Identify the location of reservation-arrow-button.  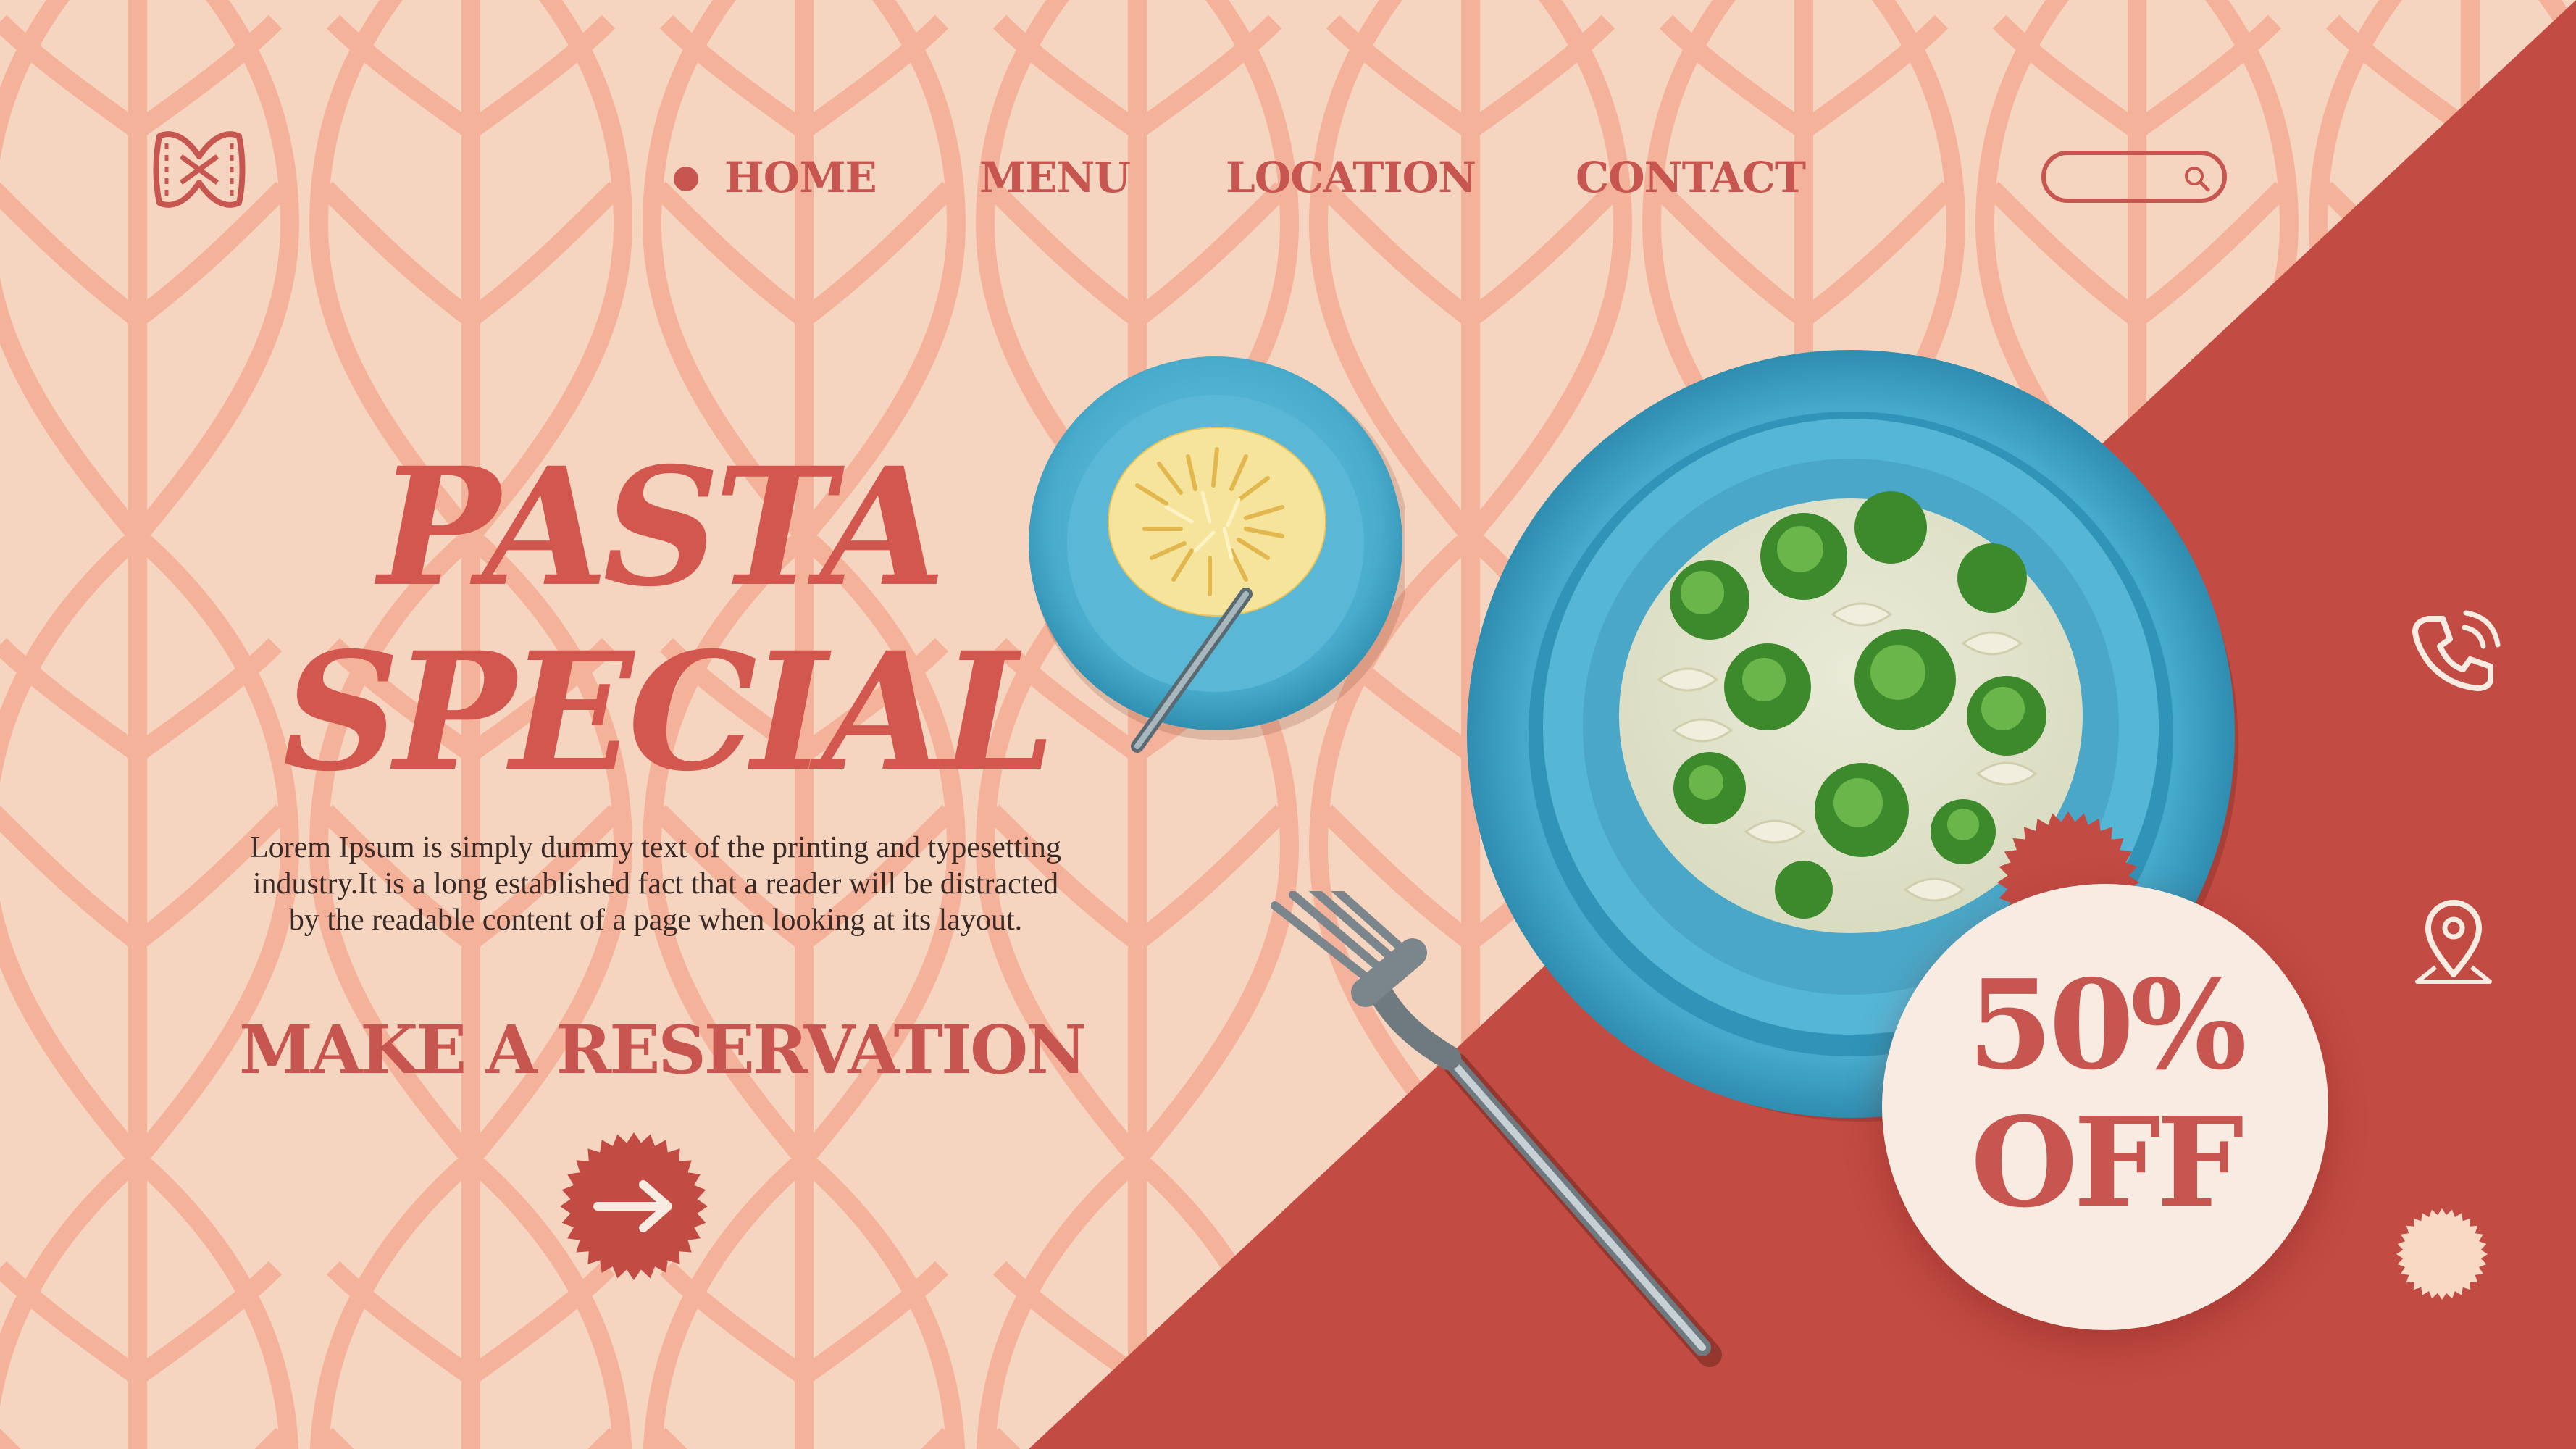
(634, 1206).